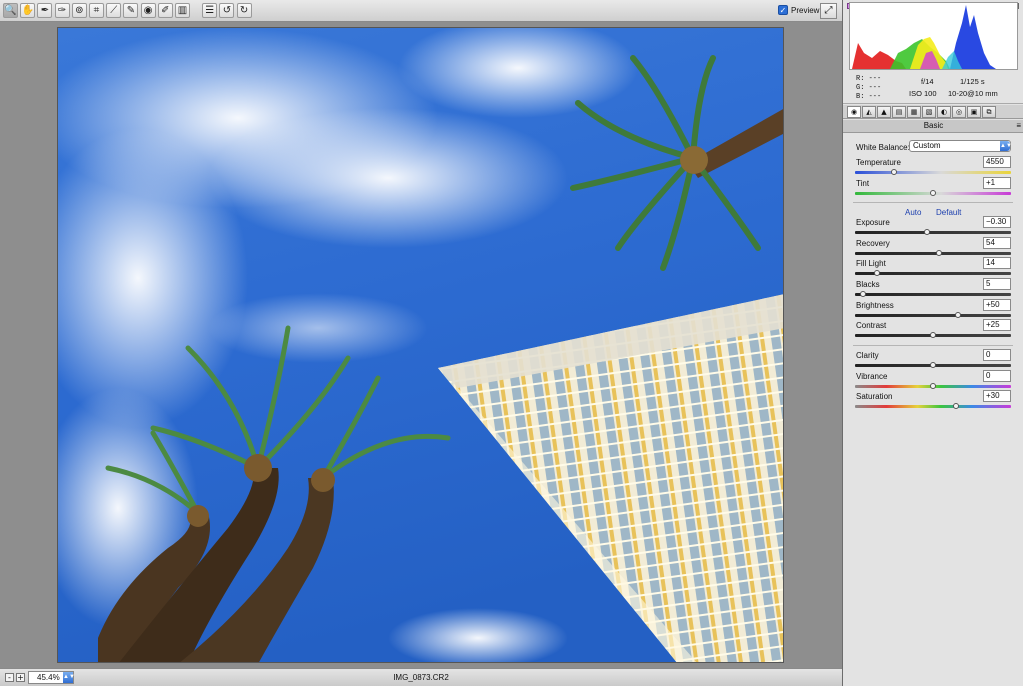 Image resolution: width=1023 pixels, height=686 pixels. I want to click on rotate-right-tool-button: ↻, so click(244, 10).